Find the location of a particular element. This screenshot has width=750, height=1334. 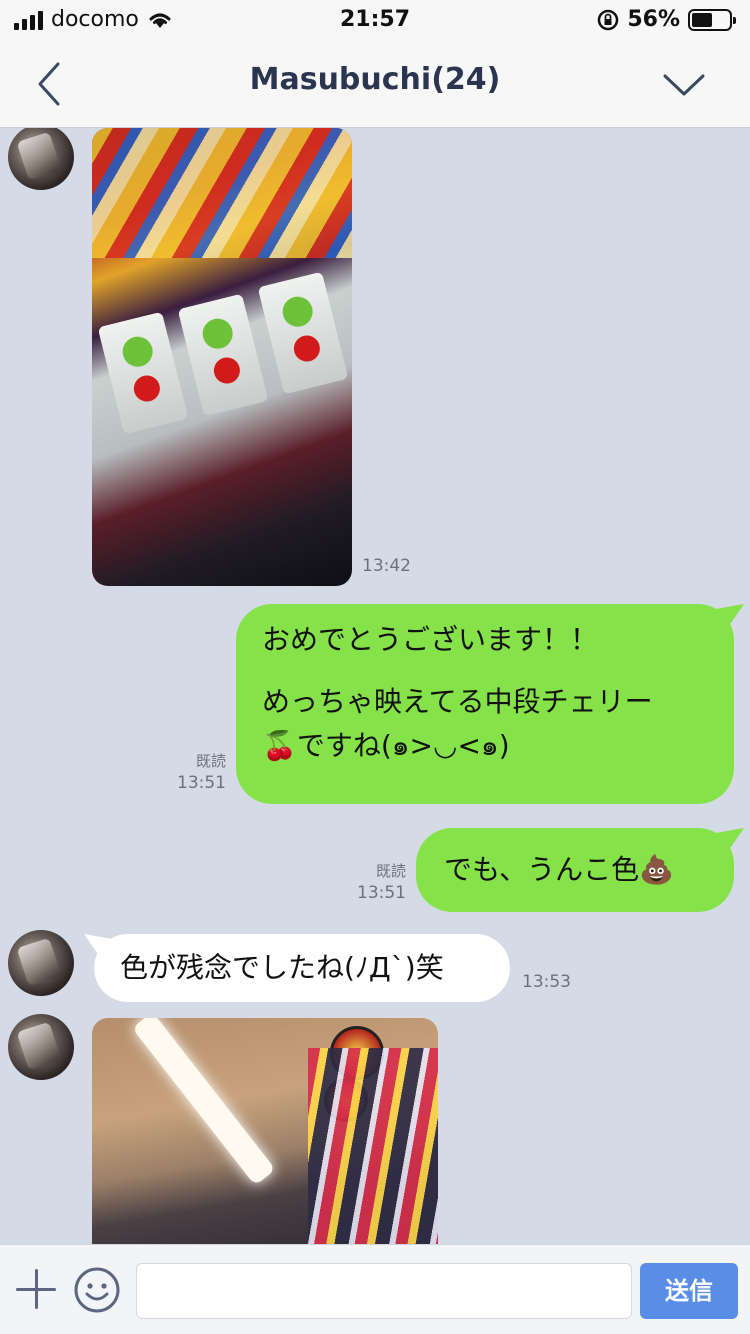

outgoing-message-bubble: おめでとうございます！！ めっちゃ映えてる中段チェリー 🍒ですね(๑>◡<๑) is located at coordinates (485, 704).